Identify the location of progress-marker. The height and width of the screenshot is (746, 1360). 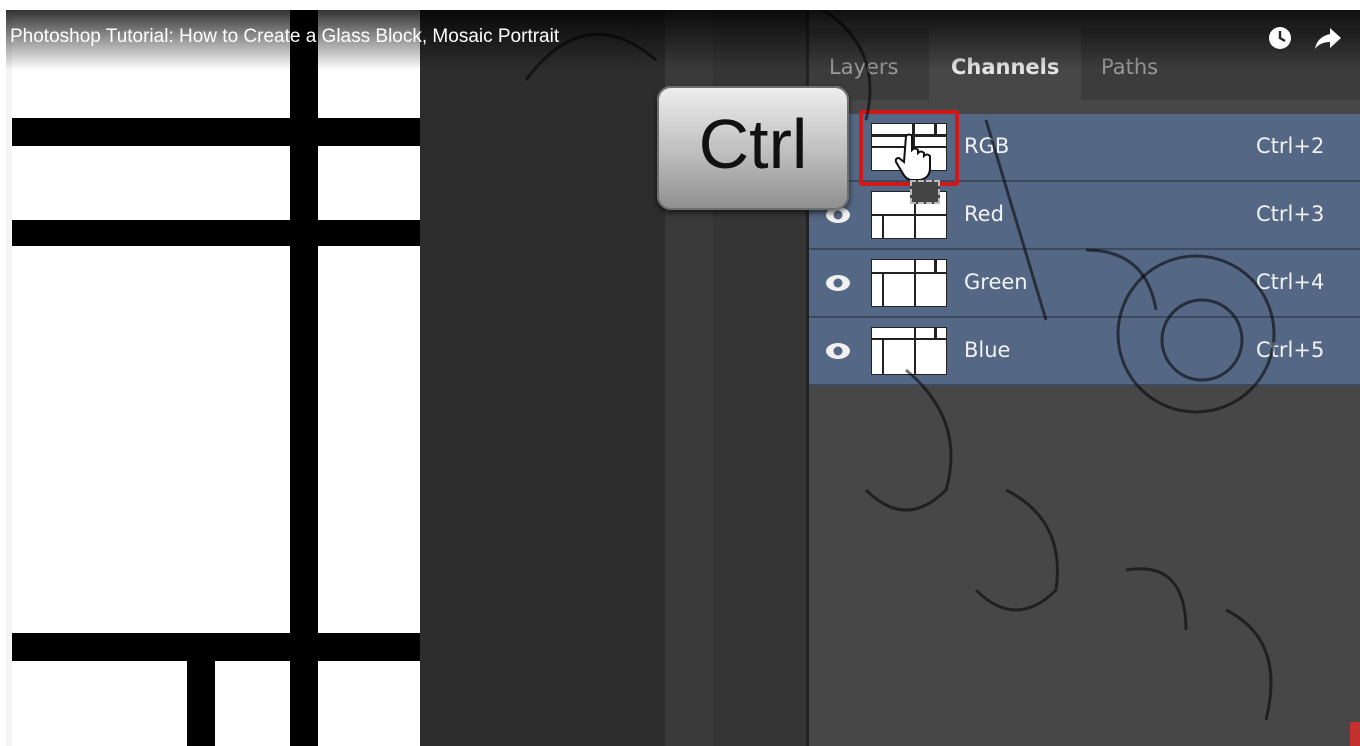
(1355, 734).